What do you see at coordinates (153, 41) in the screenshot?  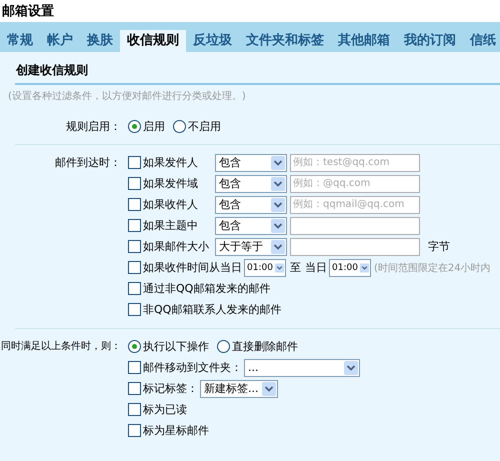 I see `tab: 收信规则` at bounding box center [153, 41].